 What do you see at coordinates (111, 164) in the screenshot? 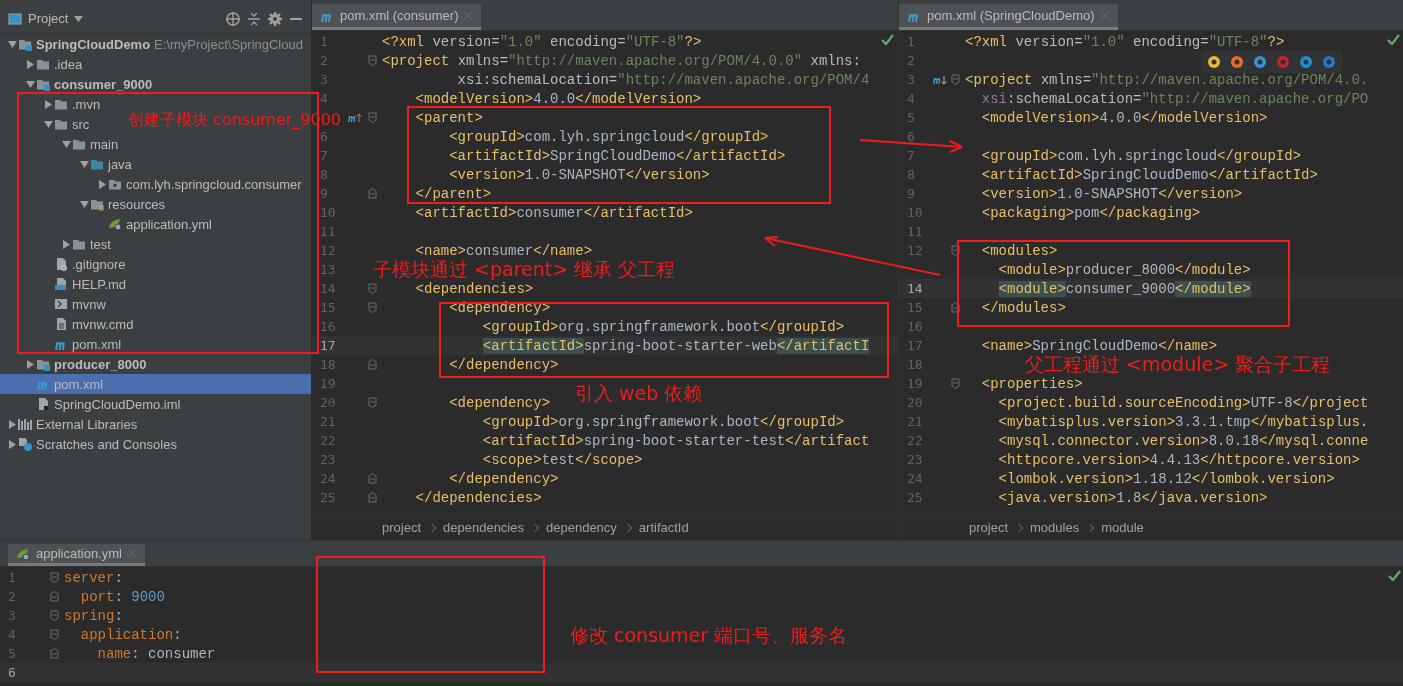
I see `tree-item: java` at bounding box center [111, 164].